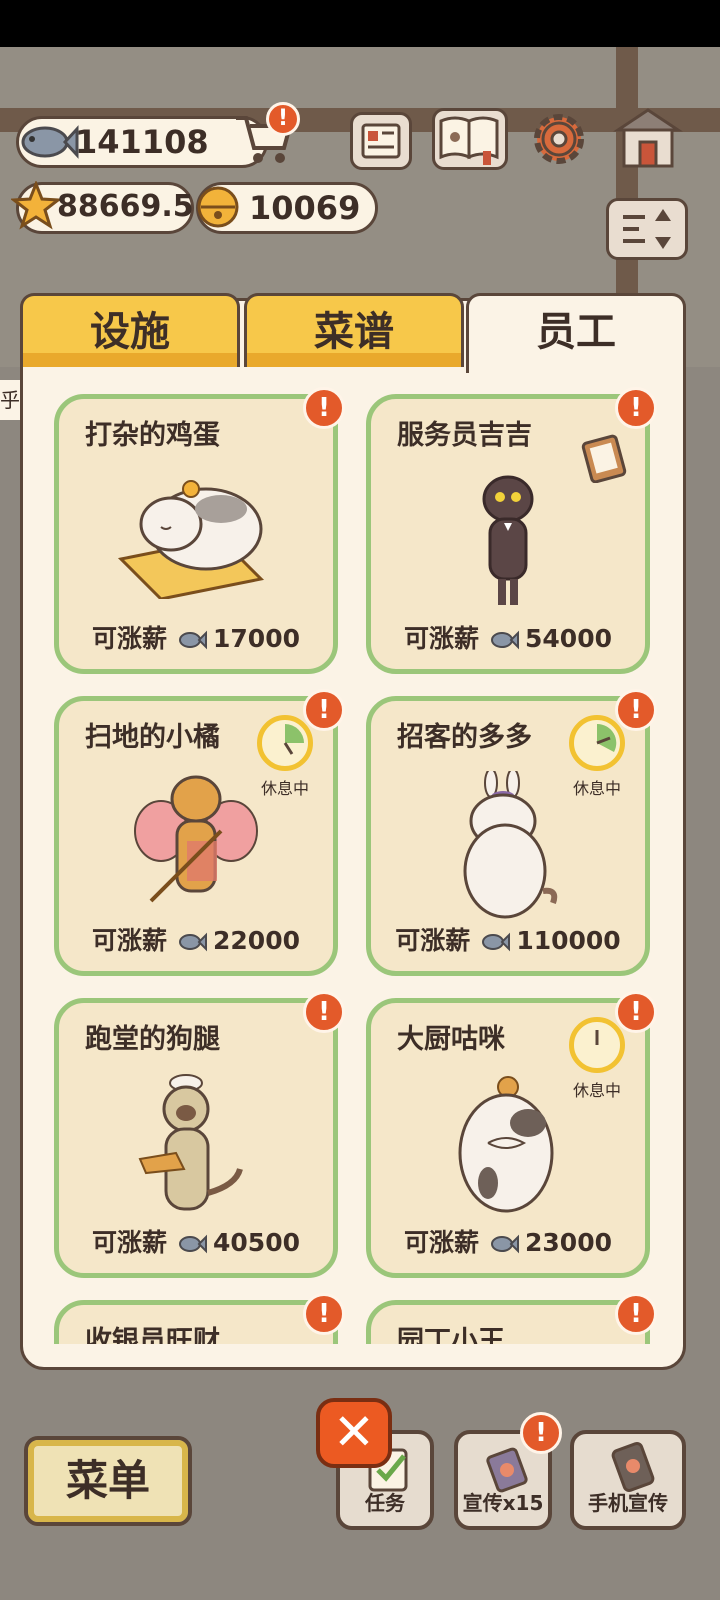 The image size is (720, 1600). I want to click on salary-value: 22000, so click(256, 940).